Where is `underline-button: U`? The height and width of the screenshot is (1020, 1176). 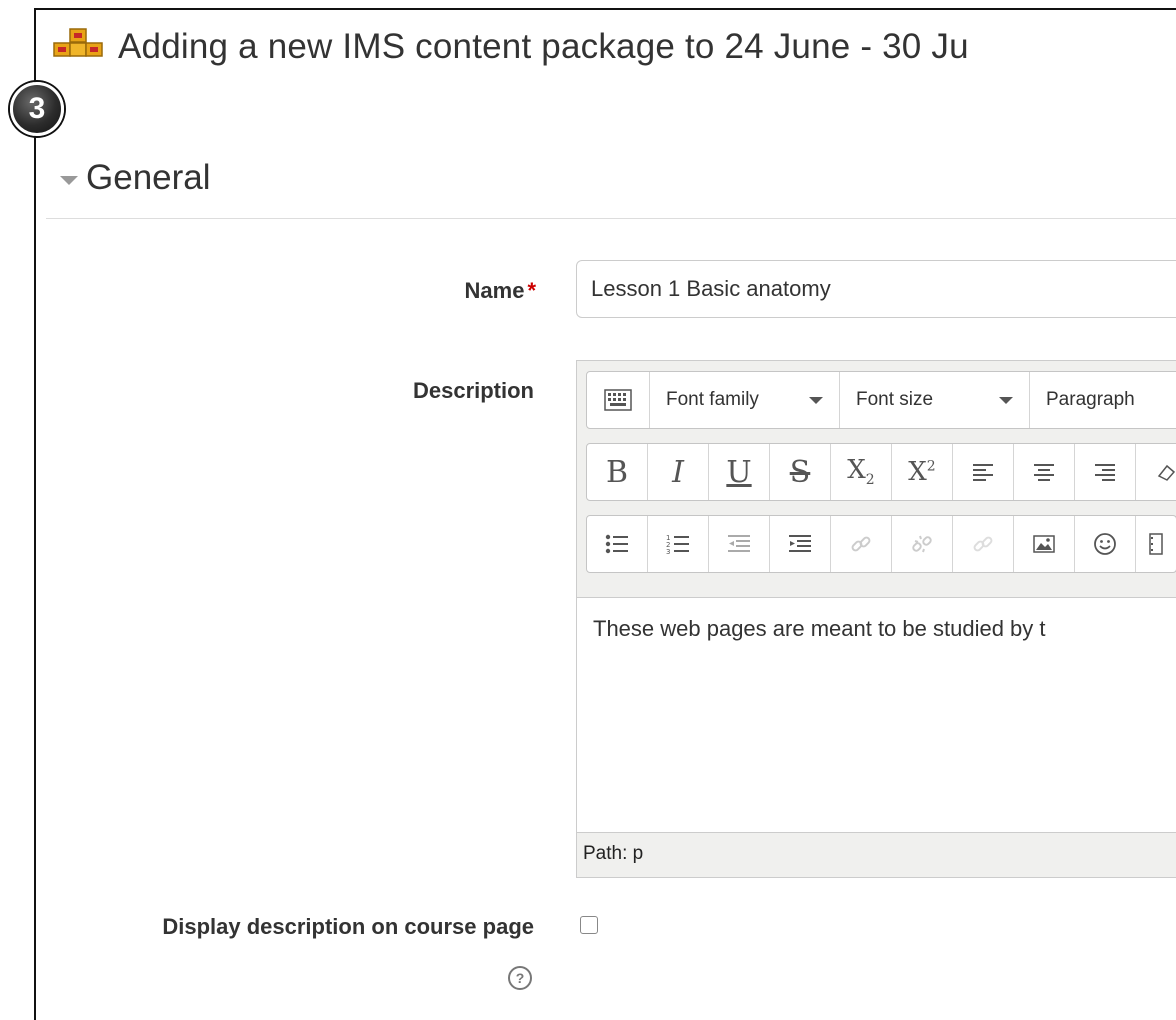 underline-button: U is located at coordinates (739, 472).